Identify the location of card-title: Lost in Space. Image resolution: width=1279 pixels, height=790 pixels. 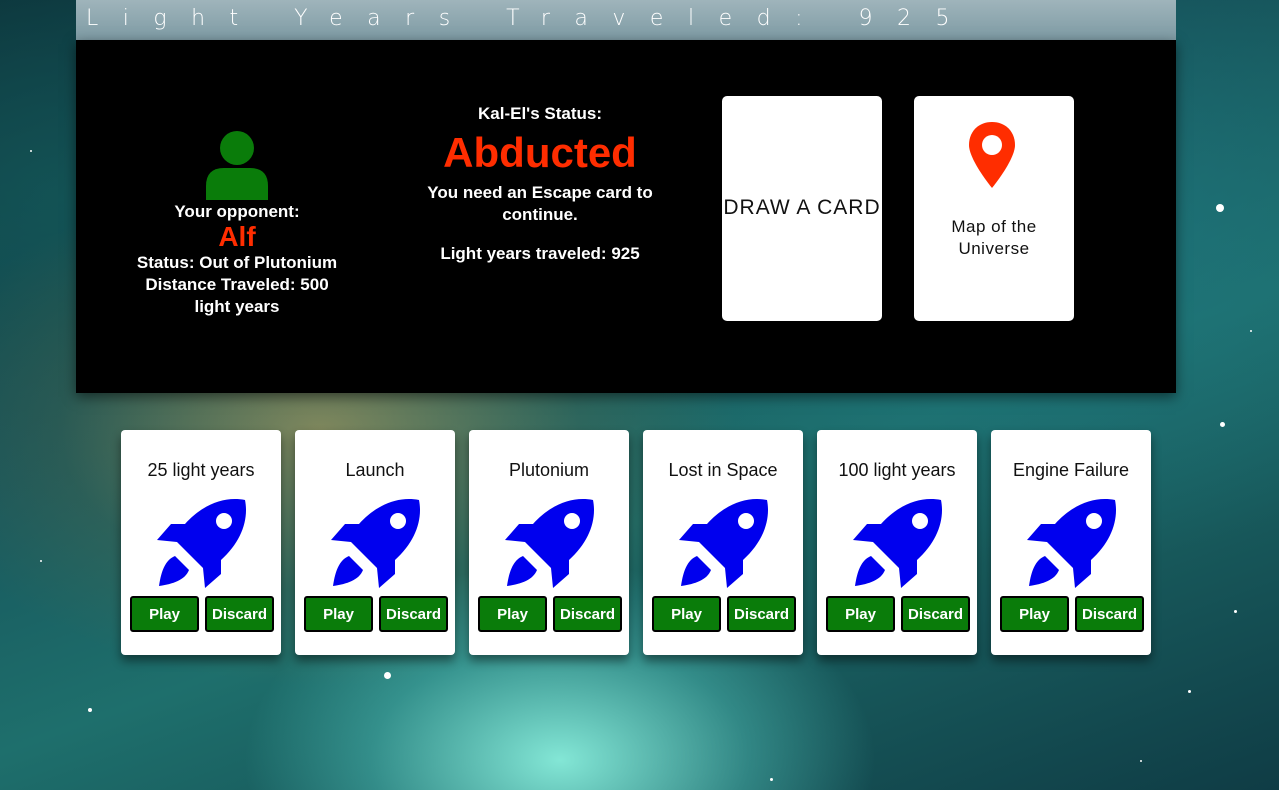
(723, 470).